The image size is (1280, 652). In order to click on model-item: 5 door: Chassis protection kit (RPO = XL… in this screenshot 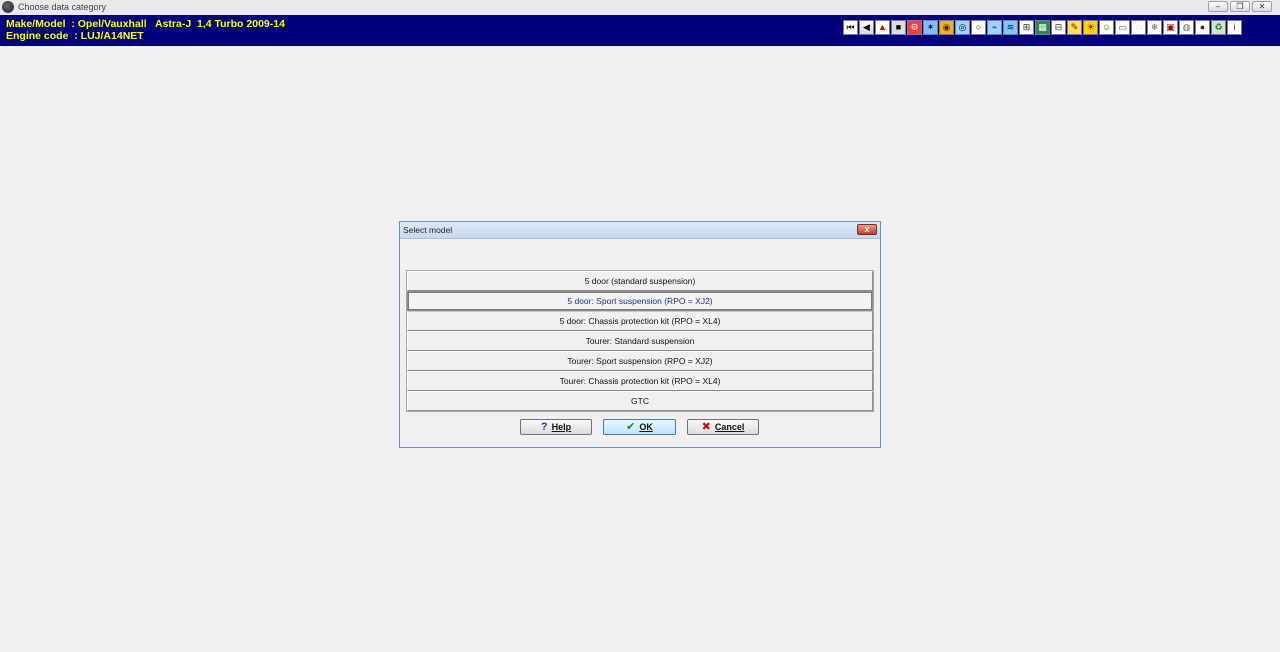, I will do `click(640, 321)`.